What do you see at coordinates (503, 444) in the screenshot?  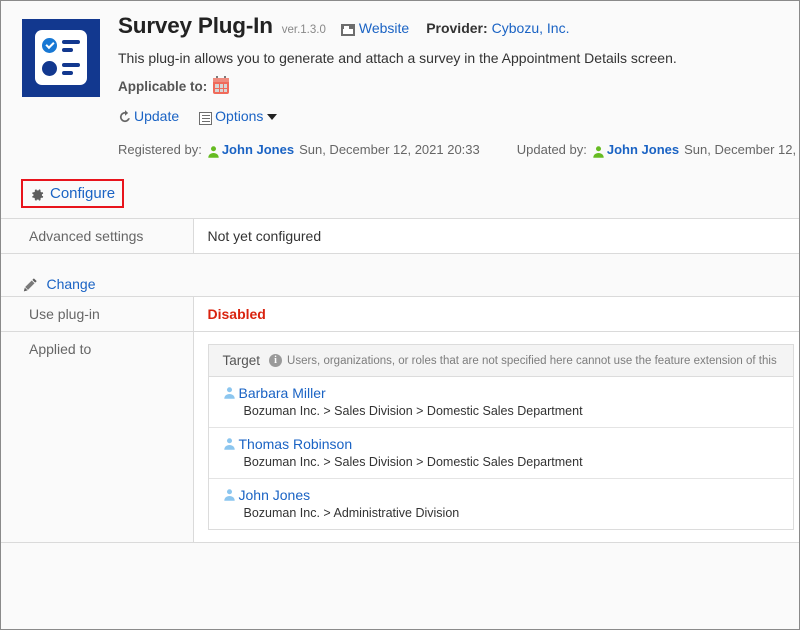 I see `target-user-row: Thomas Robinson` at bounding box center [503, 444].